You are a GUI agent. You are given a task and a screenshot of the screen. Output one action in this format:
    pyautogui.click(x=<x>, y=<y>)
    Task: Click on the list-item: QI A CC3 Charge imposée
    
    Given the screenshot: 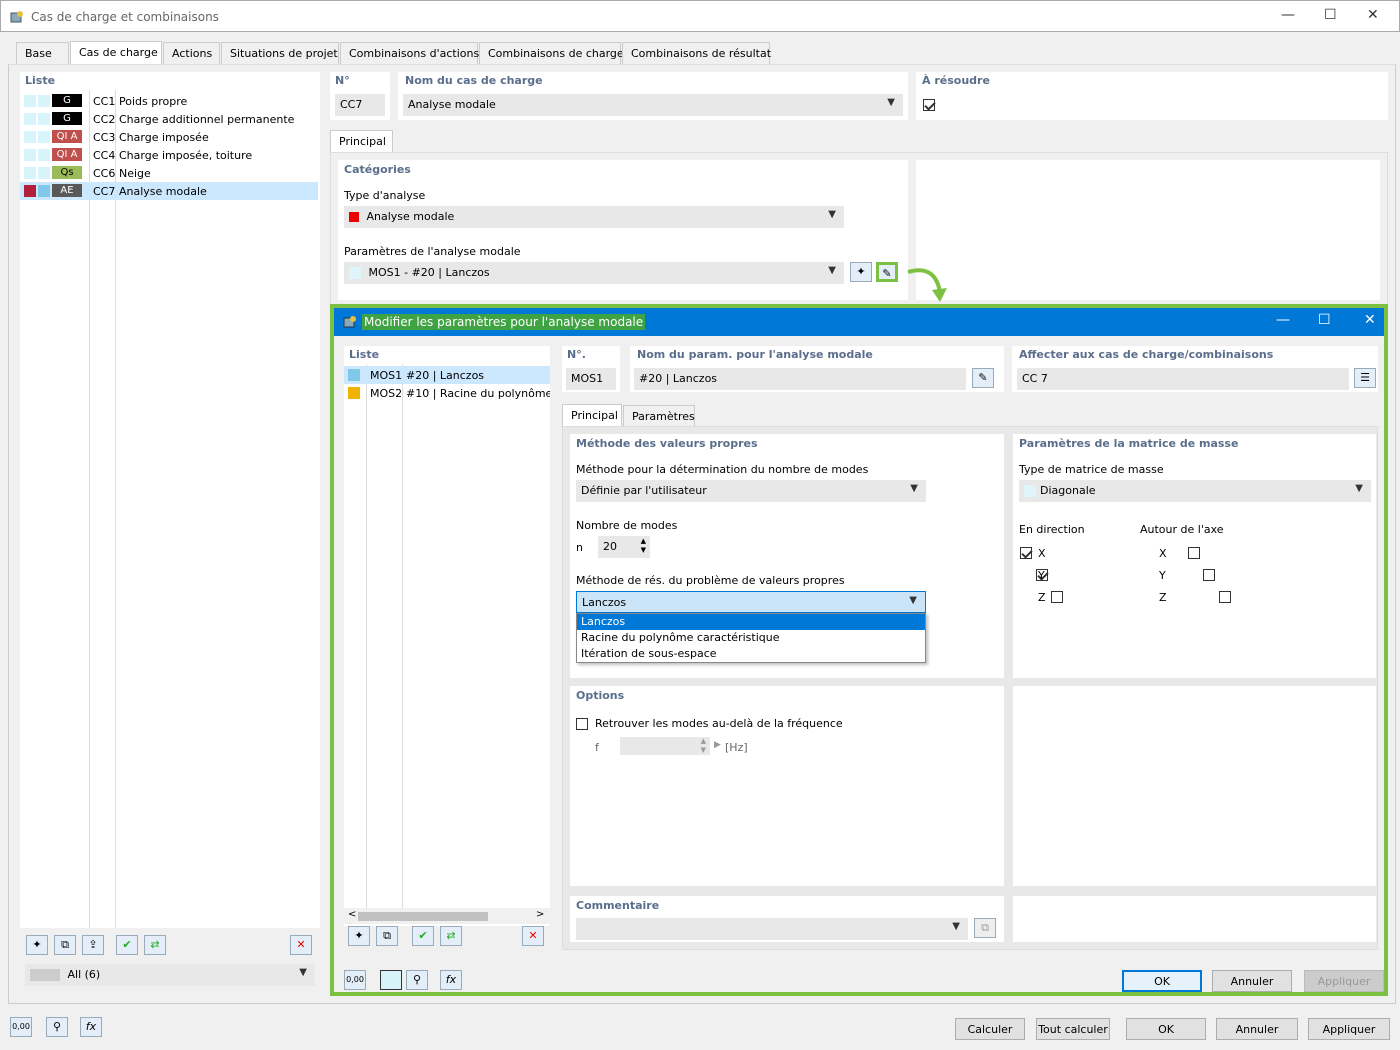 What is the action you would take?
    pyautogui.click(x=169, y=137)
    